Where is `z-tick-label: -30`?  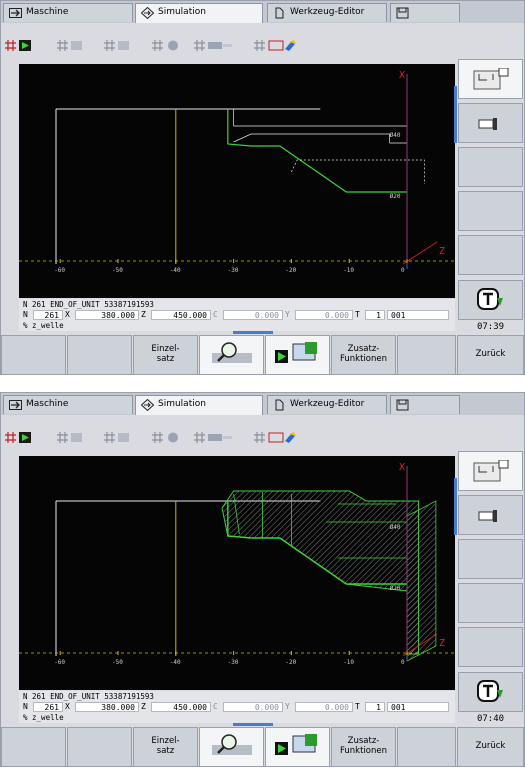
z-tick-label: -30 is located at coordinates (233, 662).